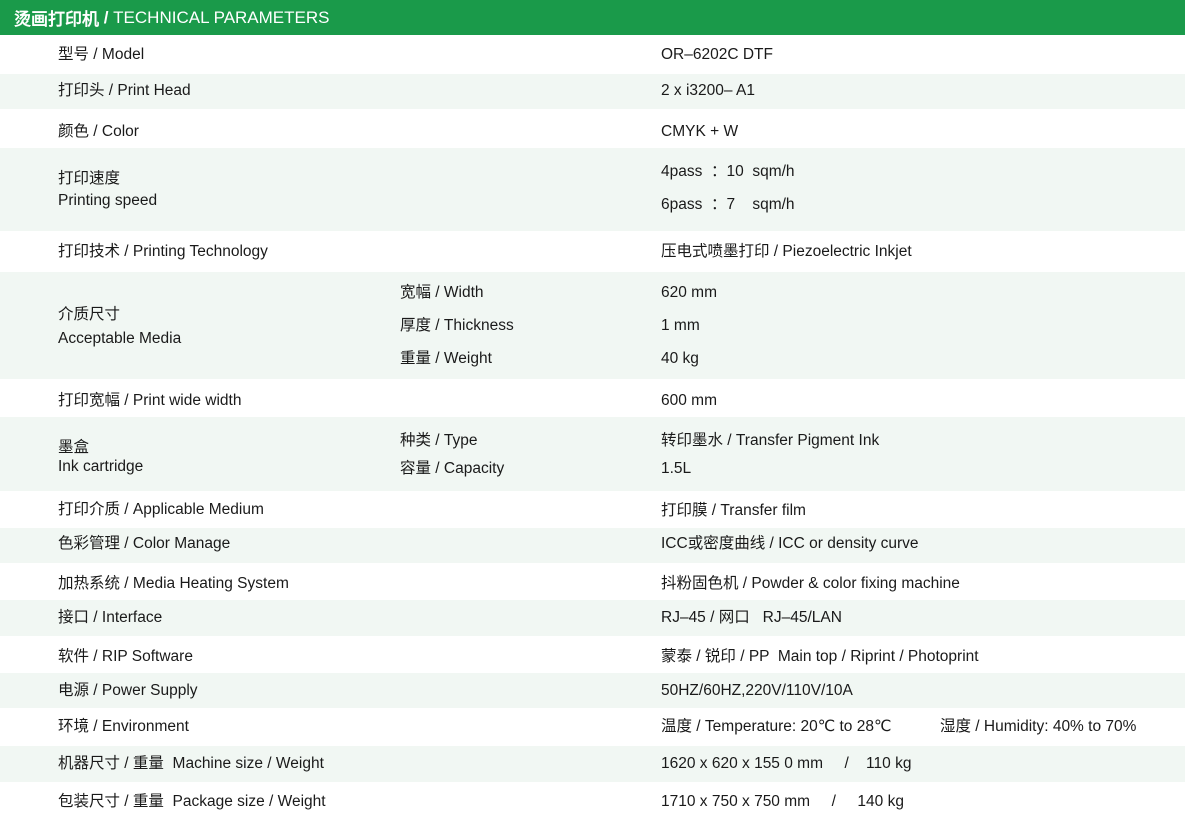 The height and width of the screenshot is (825, 1185). I want to click on row-value: 2 x i3200– A1, so click(708, 90).